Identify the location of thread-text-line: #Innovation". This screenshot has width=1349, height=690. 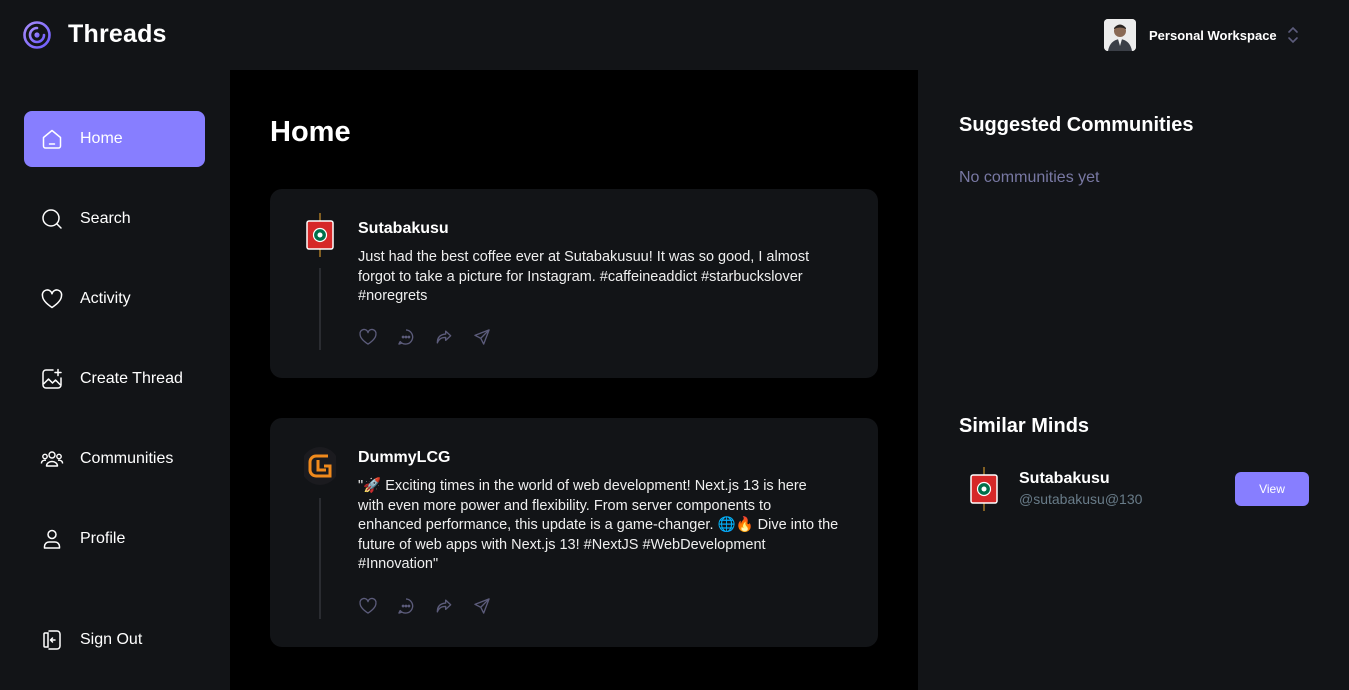
(398, 564).